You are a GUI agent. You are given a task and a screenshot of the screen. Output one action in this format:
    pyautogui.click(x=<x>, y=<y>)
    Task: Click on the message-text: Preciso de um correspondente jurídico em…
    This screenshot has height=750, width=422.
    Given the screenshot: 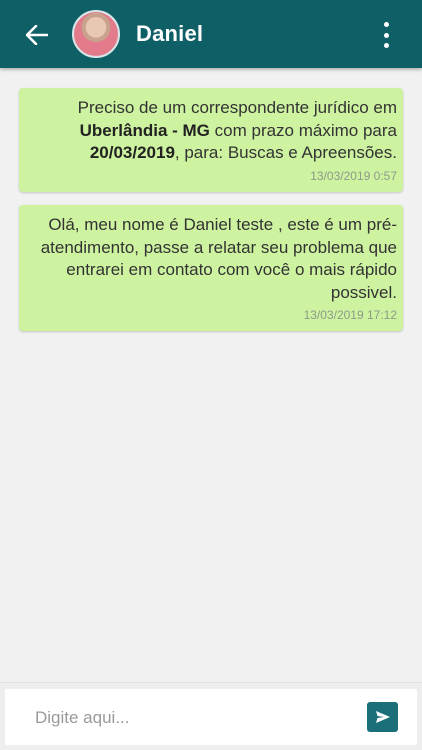 What is the action you would take?
    pyautogui.click(x=237, y=130)
    